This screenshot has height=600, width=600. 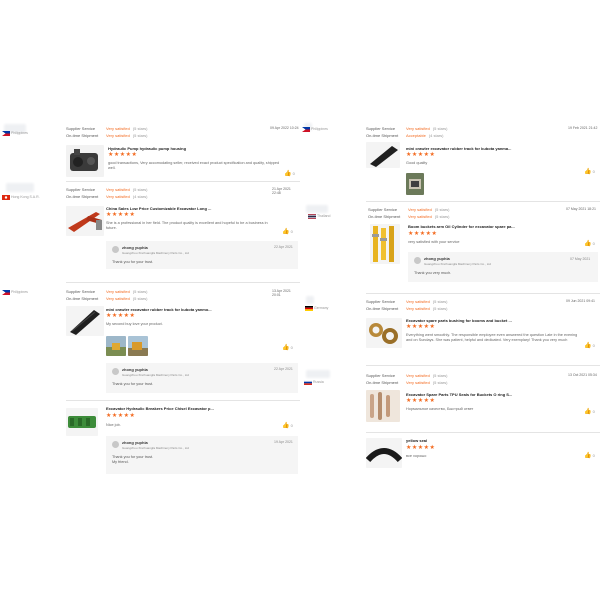 What do you see at coordinates (133, 459) in the screenshot?
I see `reply-text: Thank you for your trust. My friend.` at bounding box center [133, 459].